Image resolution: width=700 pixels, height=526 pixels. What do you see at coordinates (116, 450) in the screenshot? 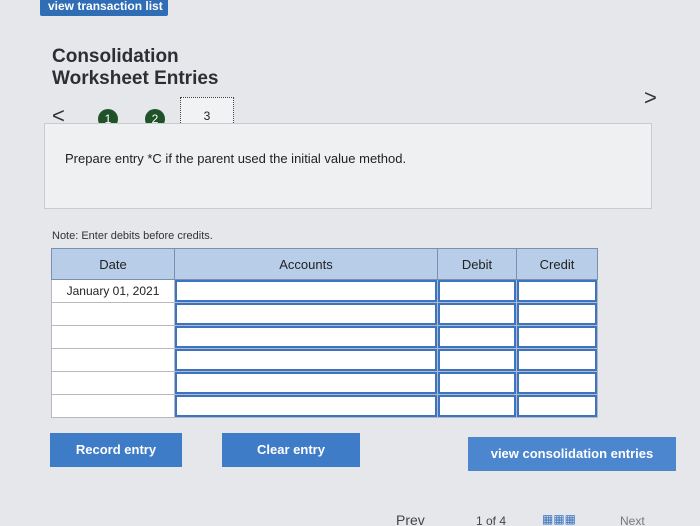
I see `record-entry-button: Record entry` at bounding box center [116, 450].